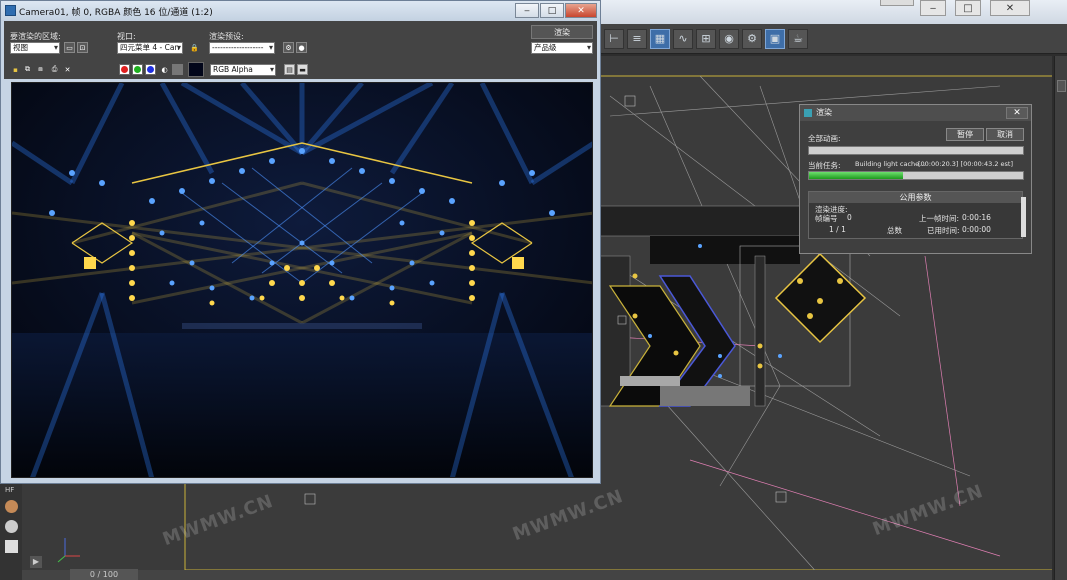 The width and height of the screenshot is (1067, 580). What do you see at coordinates (35, 36) in the screenshot?
I see `area-label: 要渲染的区域:` at bounding box center [35, 36].